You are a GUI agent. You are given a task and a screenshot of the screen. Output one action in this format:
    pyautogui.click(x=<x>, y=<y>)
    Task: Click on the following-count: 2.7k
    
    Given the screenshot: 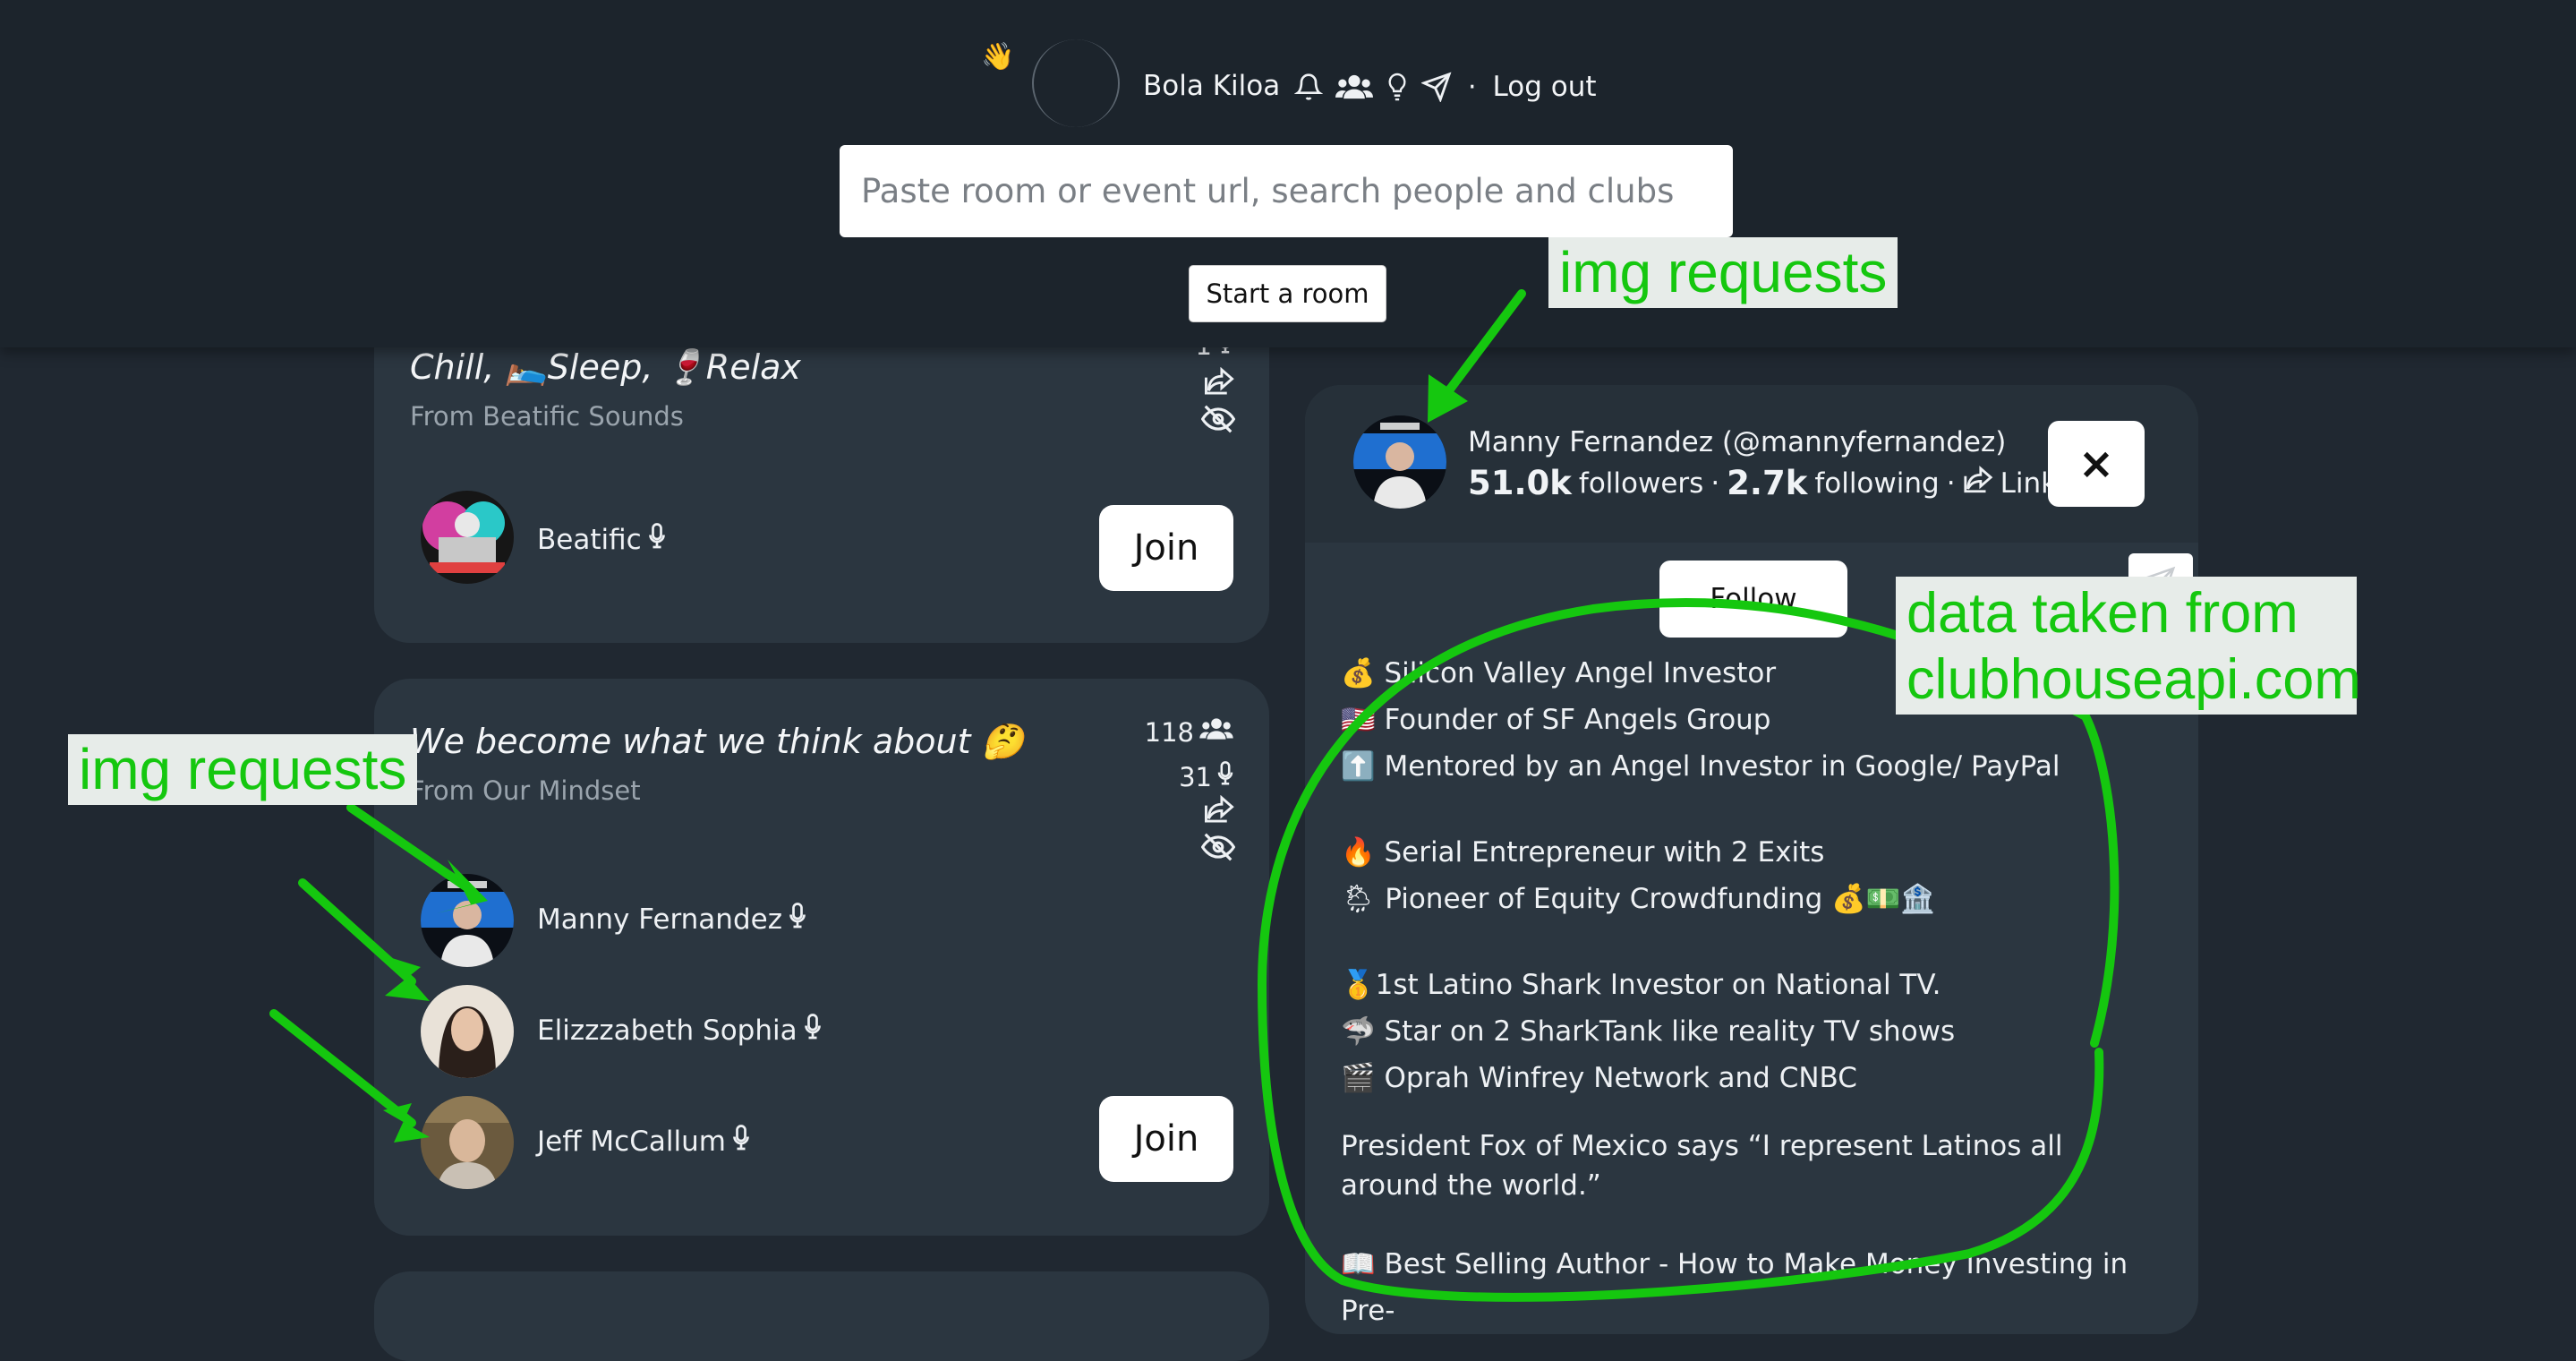 What is the action you would take?
    pyautogui.click(x=1767, y=483)
    